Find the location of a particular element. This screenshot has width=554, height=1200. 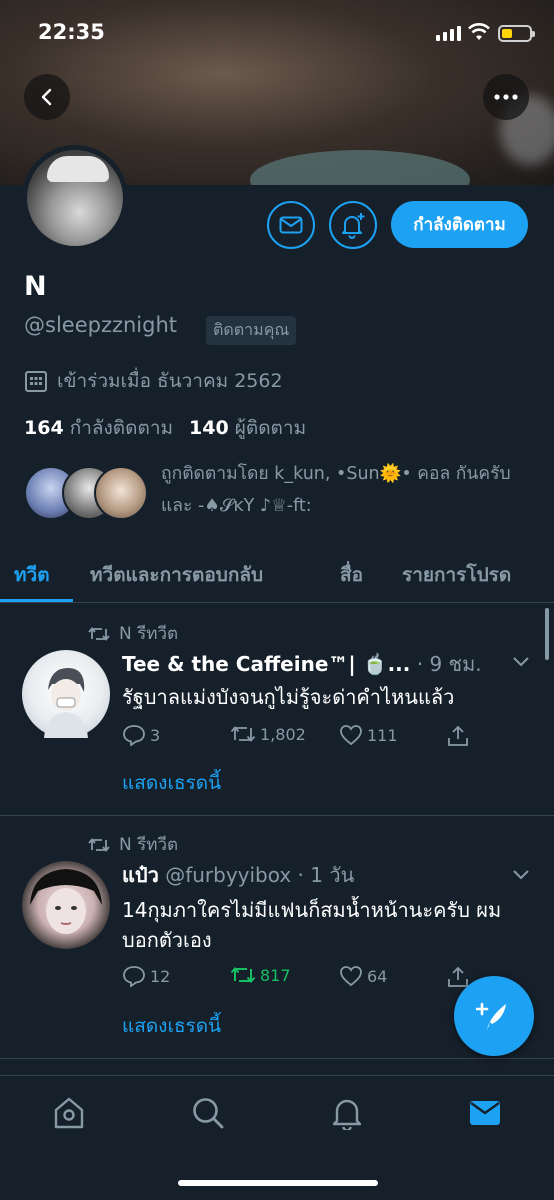

notifications-icon is located at coordinates (347, 1115).